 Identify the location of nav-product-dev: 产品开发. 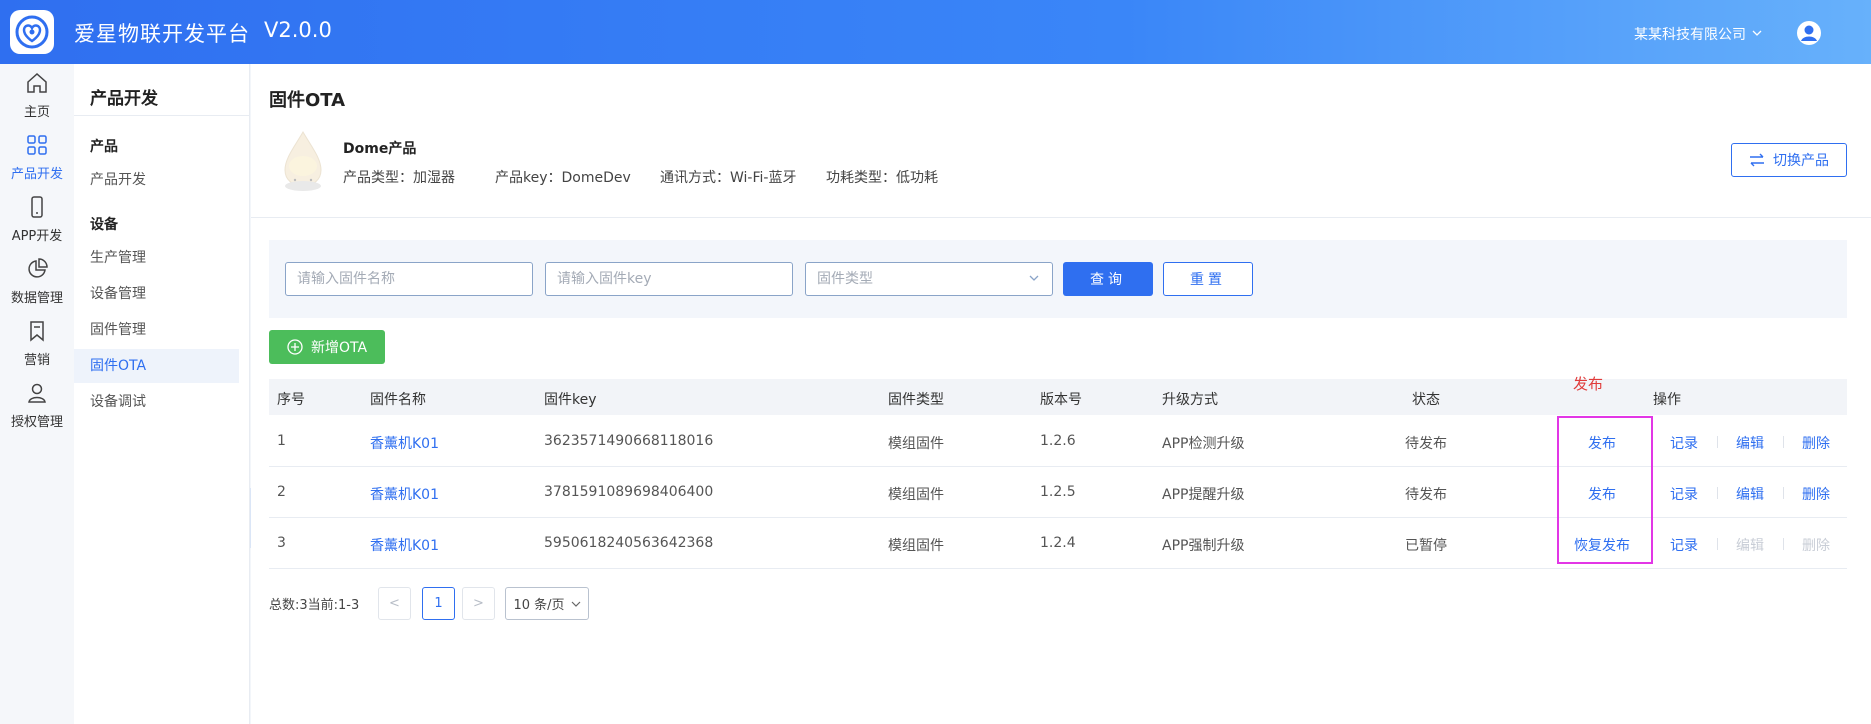
(37, 157).